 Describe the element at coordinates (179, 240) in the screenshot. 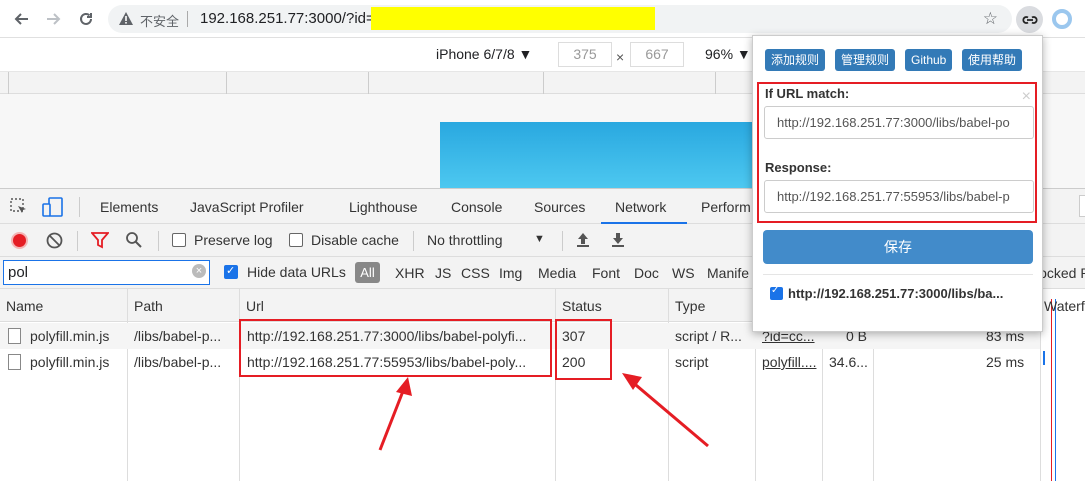

I see `preserve-log-checkbox` at that location.